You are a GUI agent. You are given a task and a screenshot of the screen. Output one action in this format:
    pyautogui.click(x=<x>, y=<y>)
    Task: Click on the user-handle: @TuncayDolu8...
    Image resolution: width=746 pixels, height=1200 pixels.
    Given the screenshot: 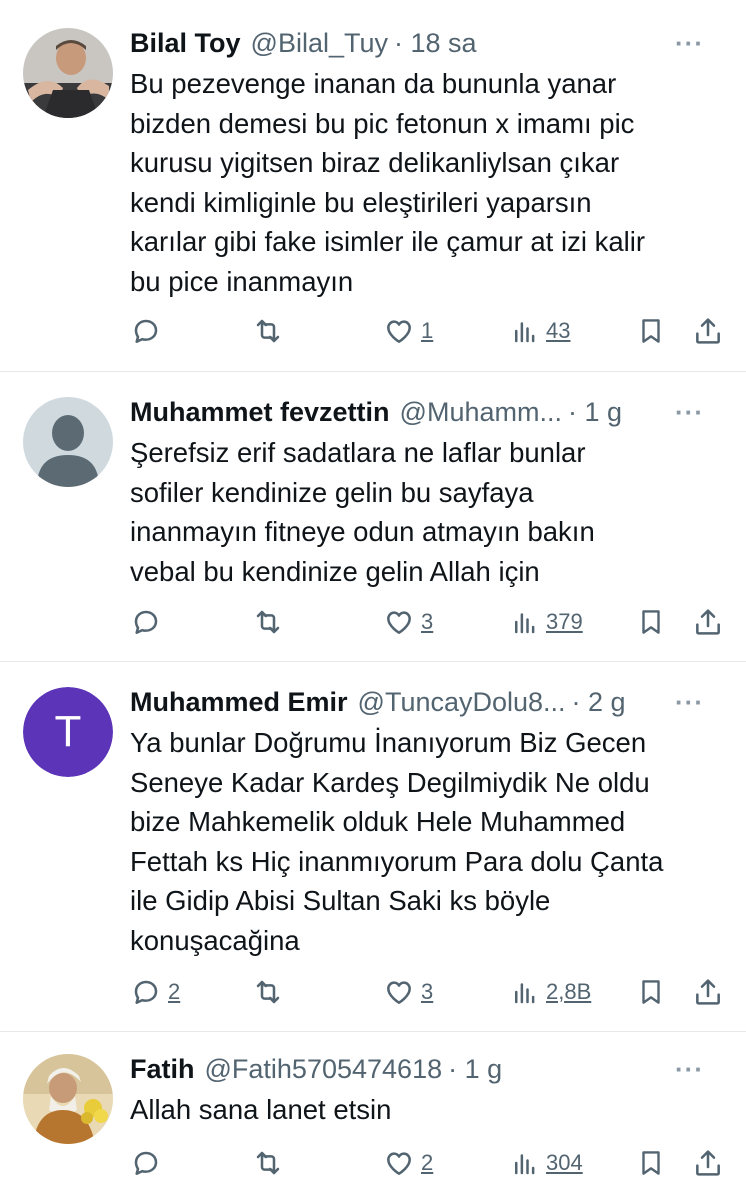 What is the action you would take?
    pyautogui.click(x=462, y=702)
    